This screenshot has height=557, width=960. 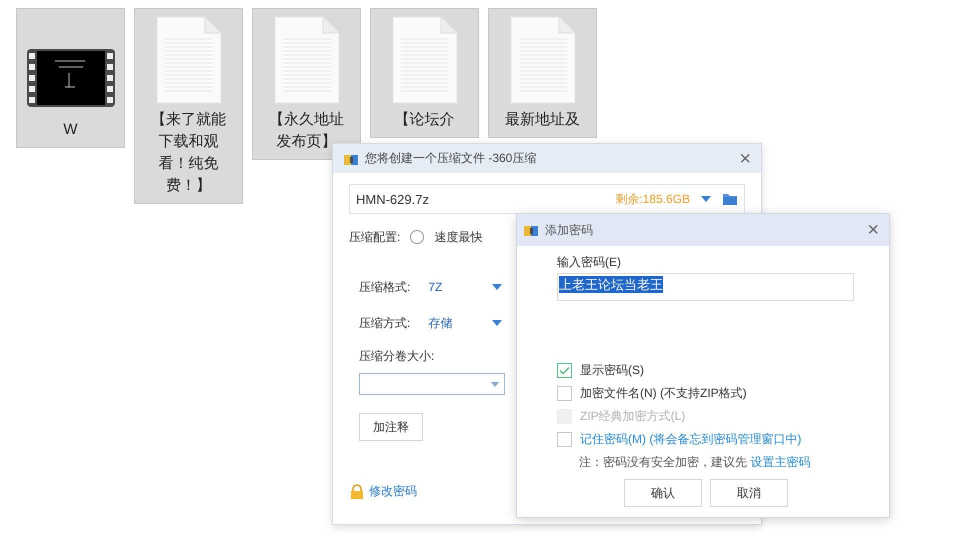 What do you see at coordinates (70, 130) in the screenshot?
I see `file-name: W` at bounding box center [70, 130].